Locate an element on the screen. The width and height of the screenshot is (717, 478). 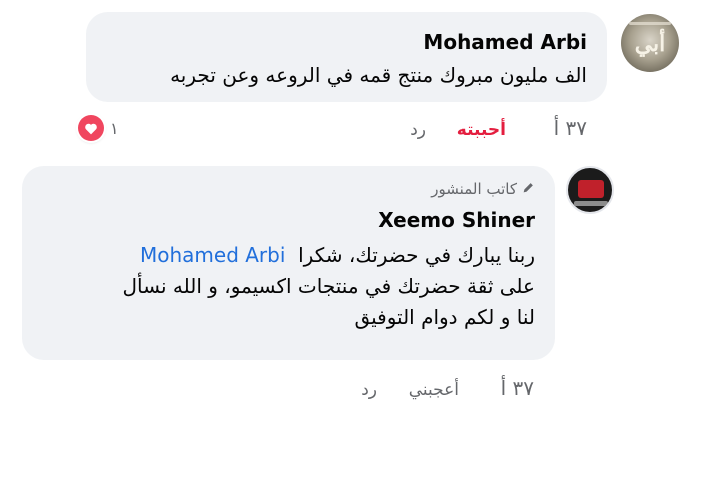
reaction-count: ١ is located at coordinates (114, 128).